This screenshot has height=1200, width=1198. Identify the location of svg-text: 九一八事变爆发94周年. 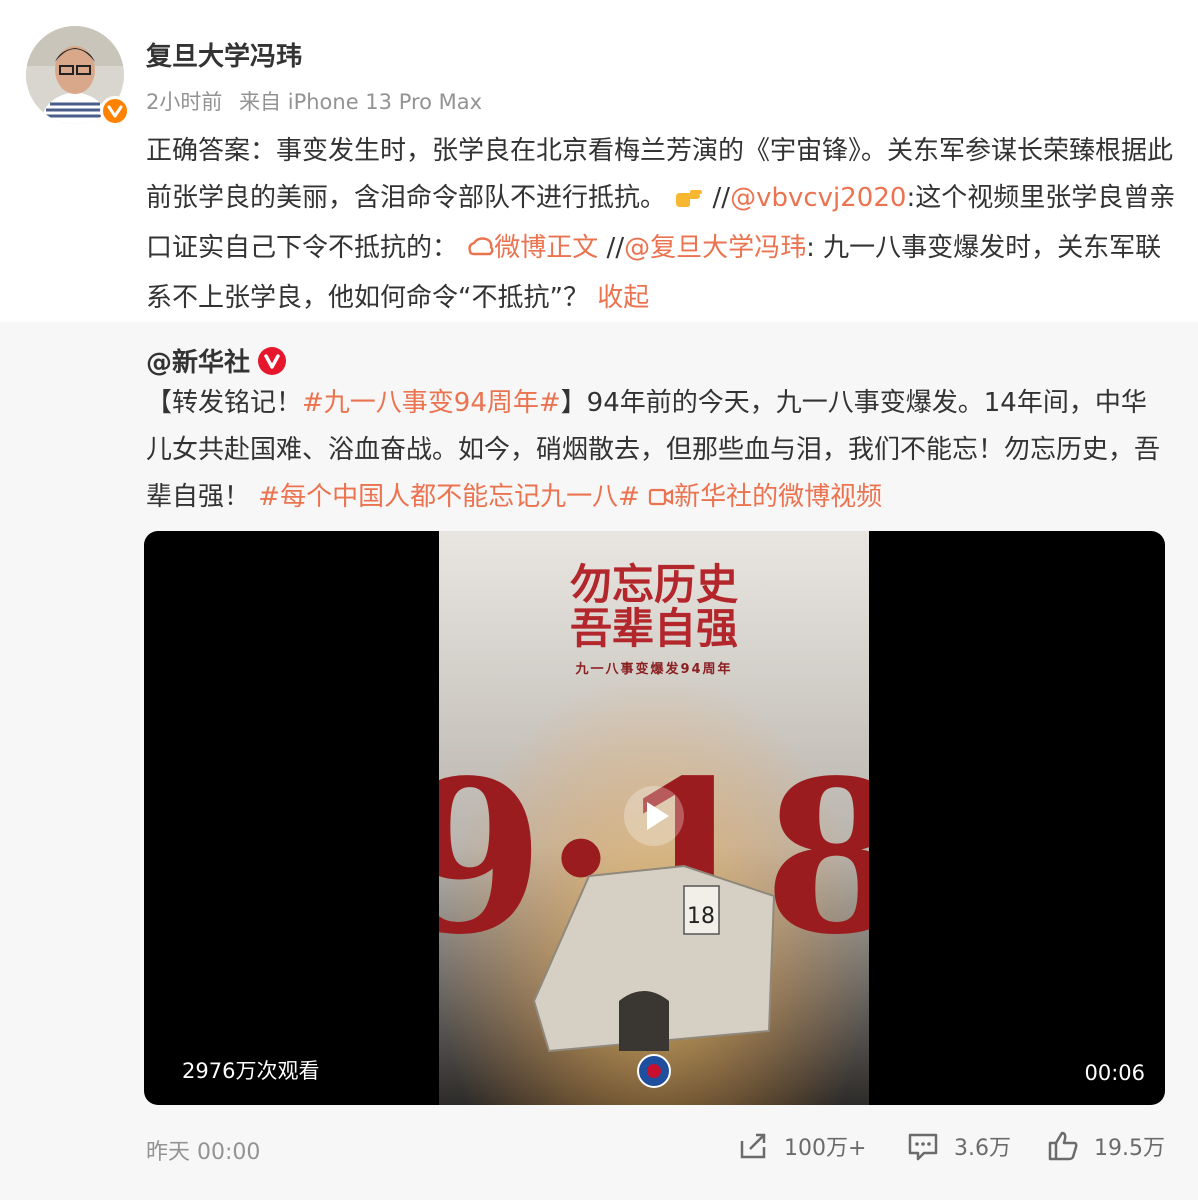
(653, 669).